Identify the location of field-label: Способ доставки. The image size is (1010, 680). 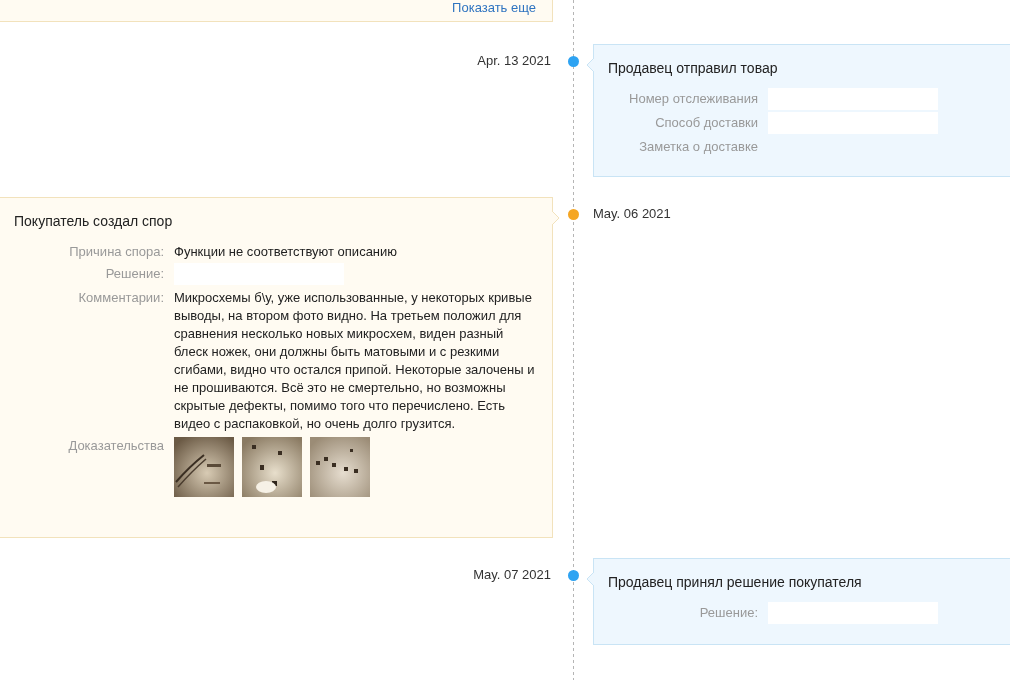
(706, 123).